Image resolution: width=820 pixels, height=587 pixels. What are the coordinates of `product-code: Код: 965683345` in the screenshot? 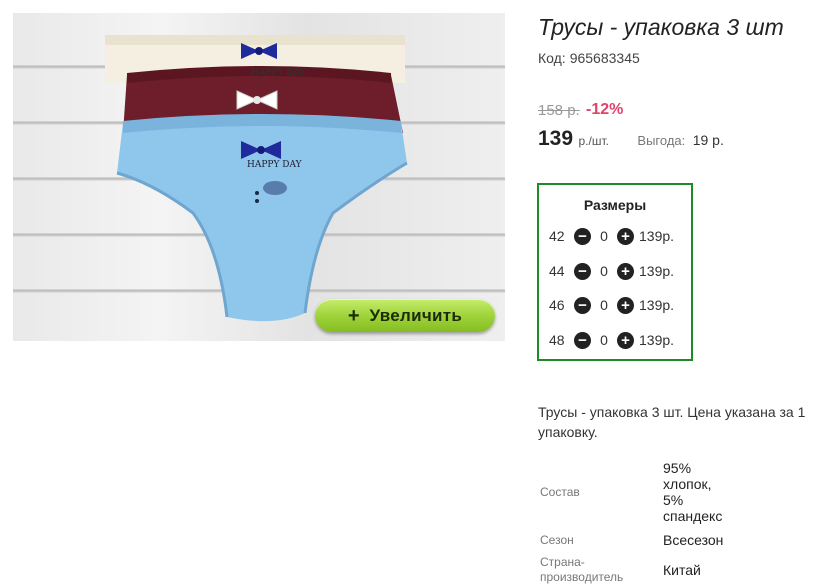 It's located at (589, 58).